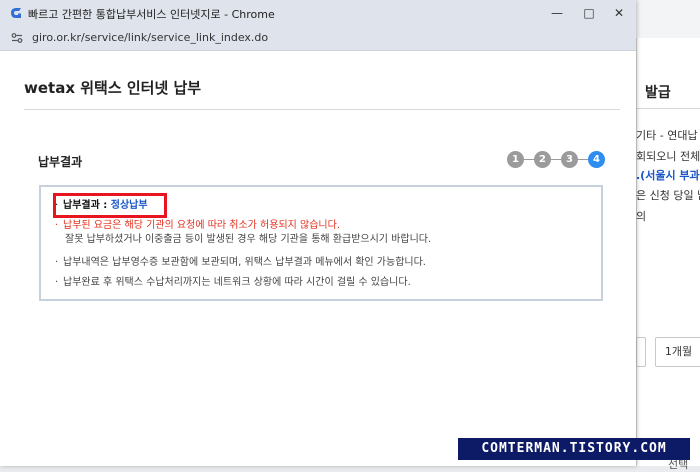 The width and height of the screenshot is (700, 472). Describe the element at coordinates (668, 108) in the screenshot. I see `background-divider` at that location.